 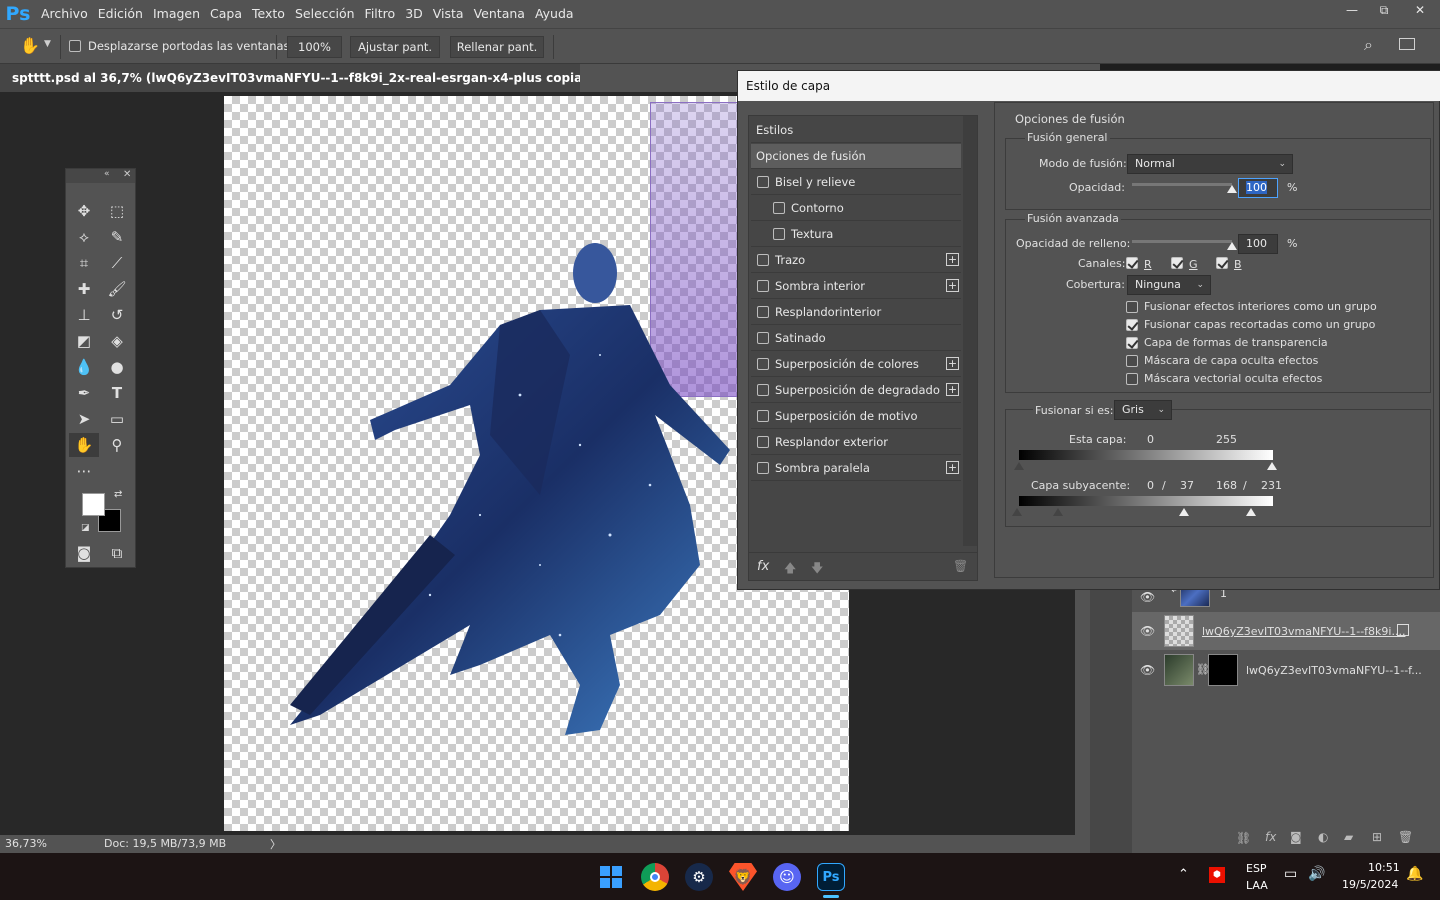 What do you see at coordinates (118, 494) in the screenshot?
I see `swap-colors-icon: ⇄` at bounding box center [118, 494].